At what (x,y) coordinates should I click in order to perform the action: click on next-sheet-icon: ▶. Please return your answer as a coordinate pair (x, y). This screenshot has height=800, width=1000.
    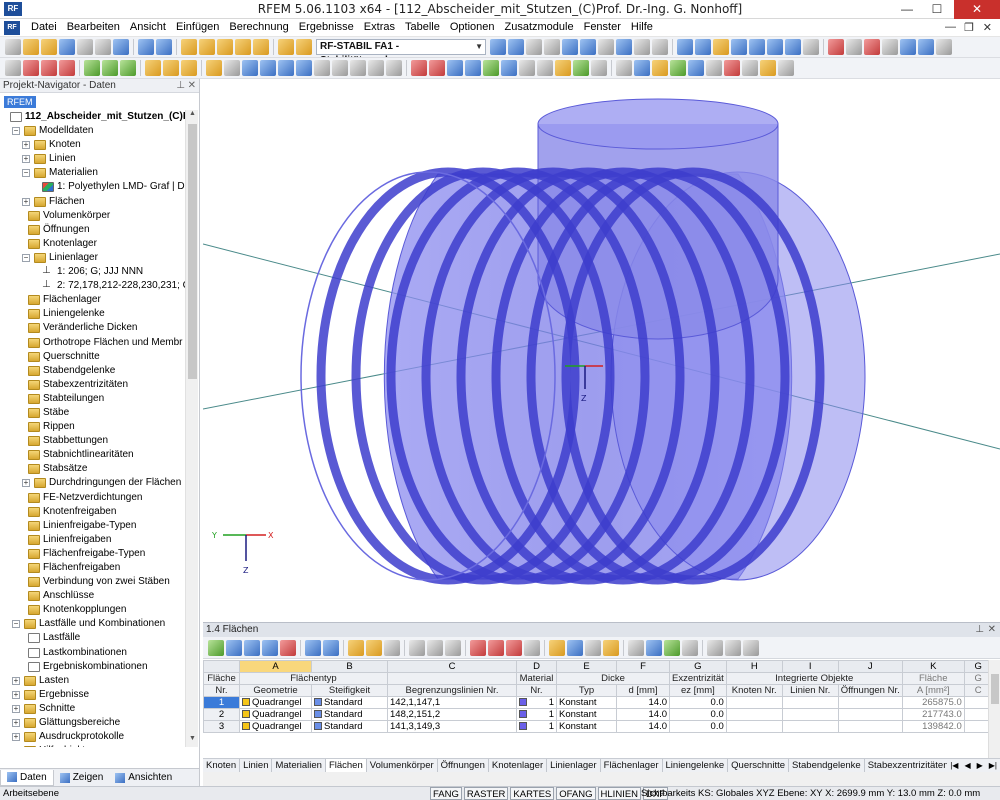
    Looking at the image, I should click on (980, 765).